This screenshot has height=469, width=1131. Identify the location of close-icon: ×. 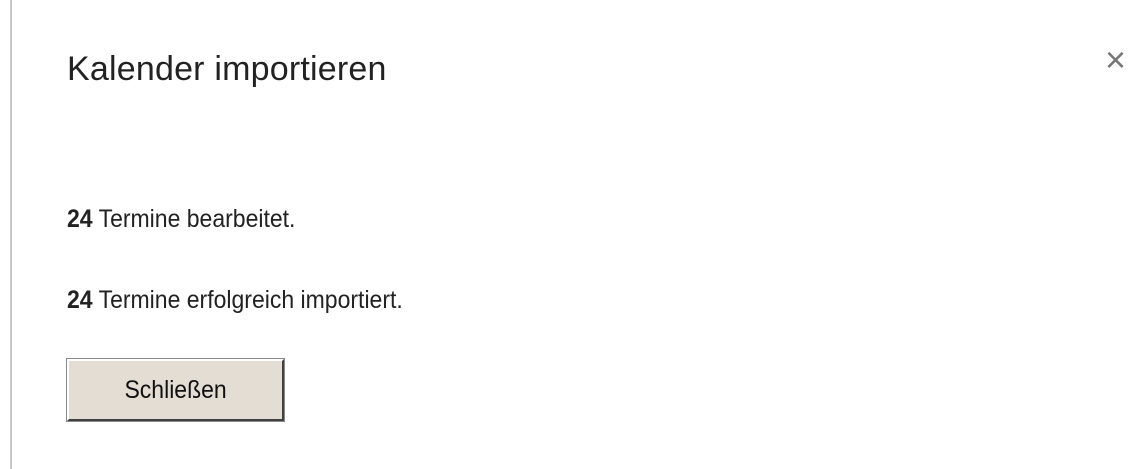
(1118, 60).